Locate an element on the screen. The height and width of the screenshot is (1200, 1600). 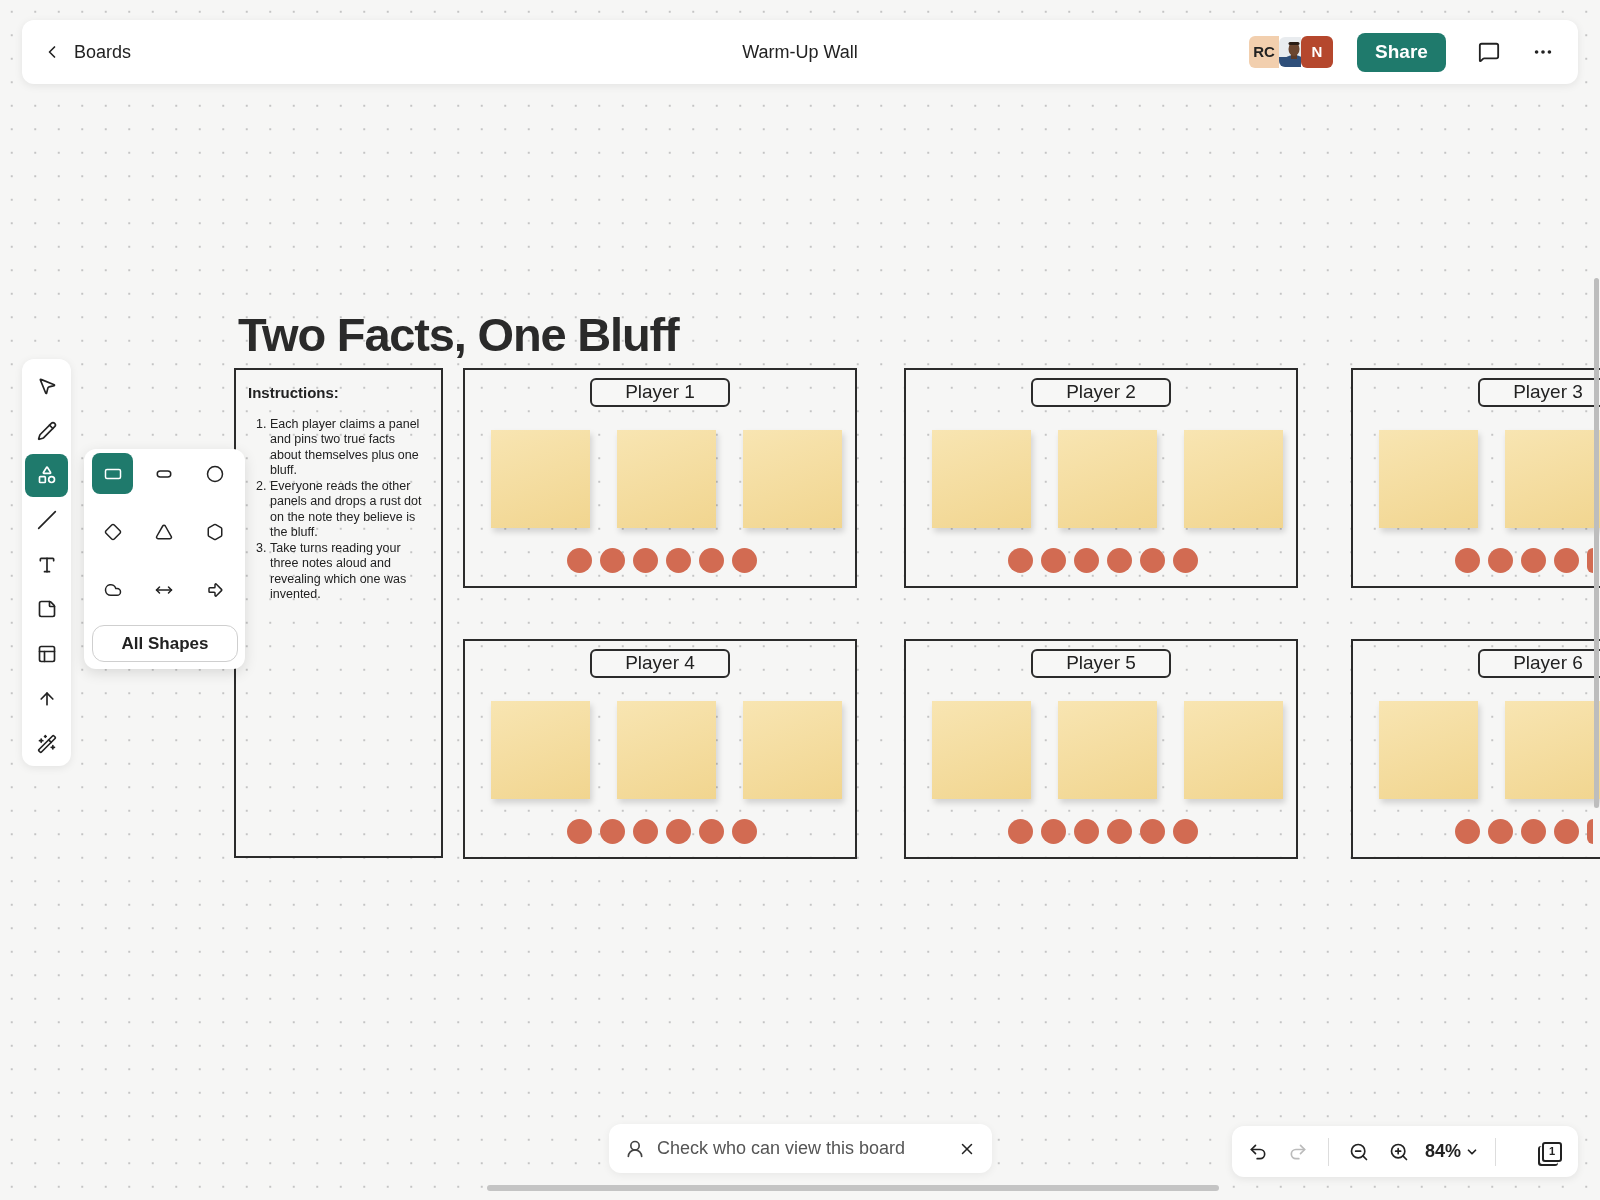
back-button: Boards is located at coordinates (87, 52).